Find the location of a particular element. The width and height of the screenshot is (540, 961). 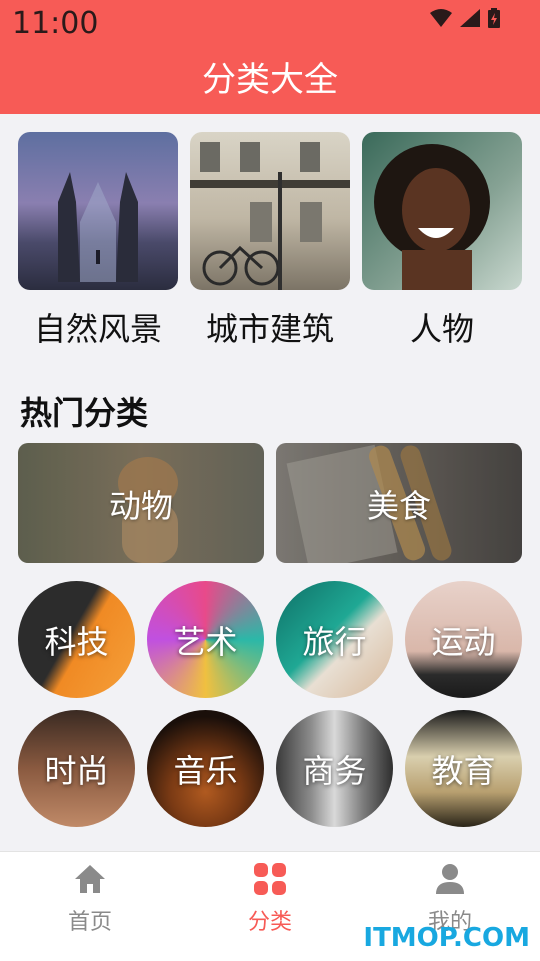

app-header: 11:00 分类大全 is located at coordinates (270, 57).